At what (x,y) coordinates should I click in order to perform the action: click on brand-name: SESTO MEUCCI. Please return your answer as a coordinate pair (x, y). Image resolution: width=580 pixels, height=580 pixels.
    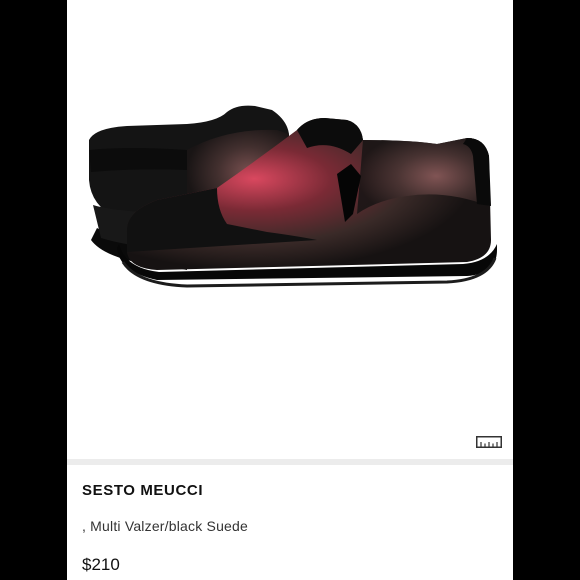
    Looking at the image, I should click on (143, 490).